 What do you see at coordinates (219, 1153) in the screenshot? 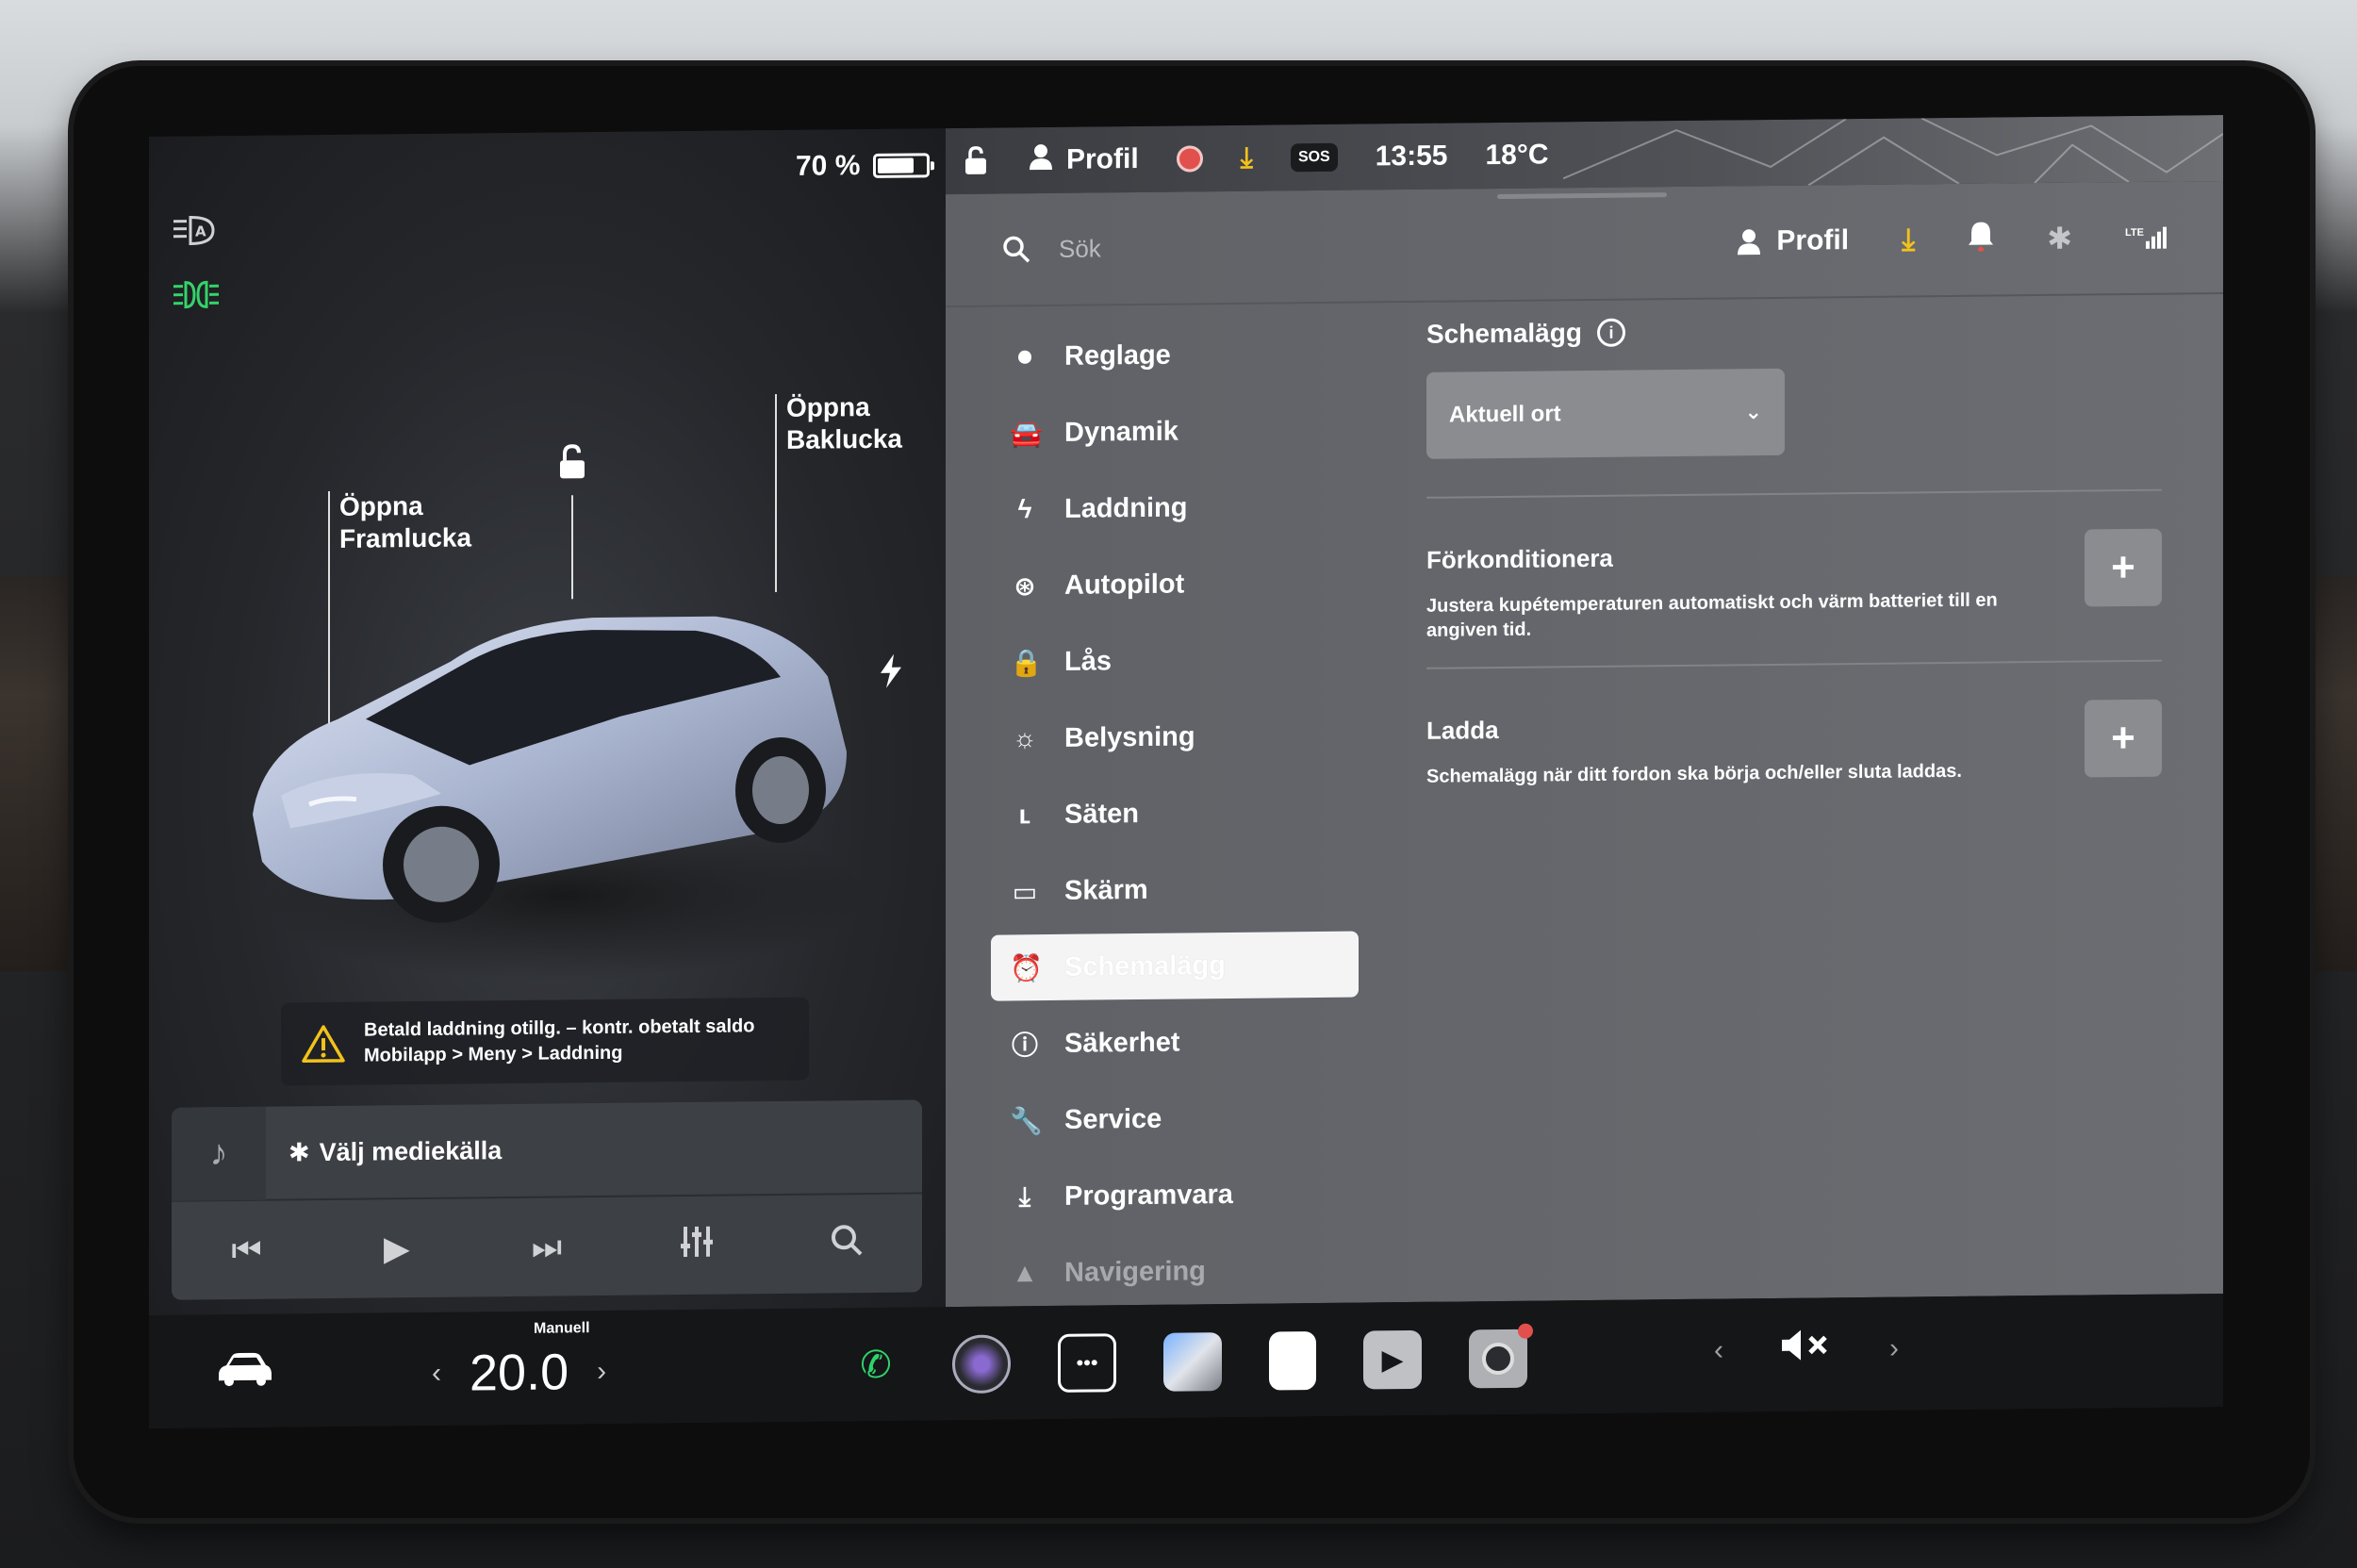
I see `music-note-icon: ♪` at bounding box center [219, 1153].